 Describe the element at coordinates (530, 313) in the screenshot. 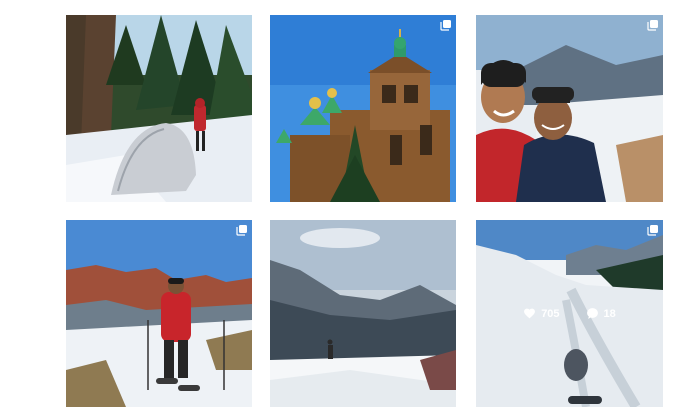

I see `heart-icon` at that location.